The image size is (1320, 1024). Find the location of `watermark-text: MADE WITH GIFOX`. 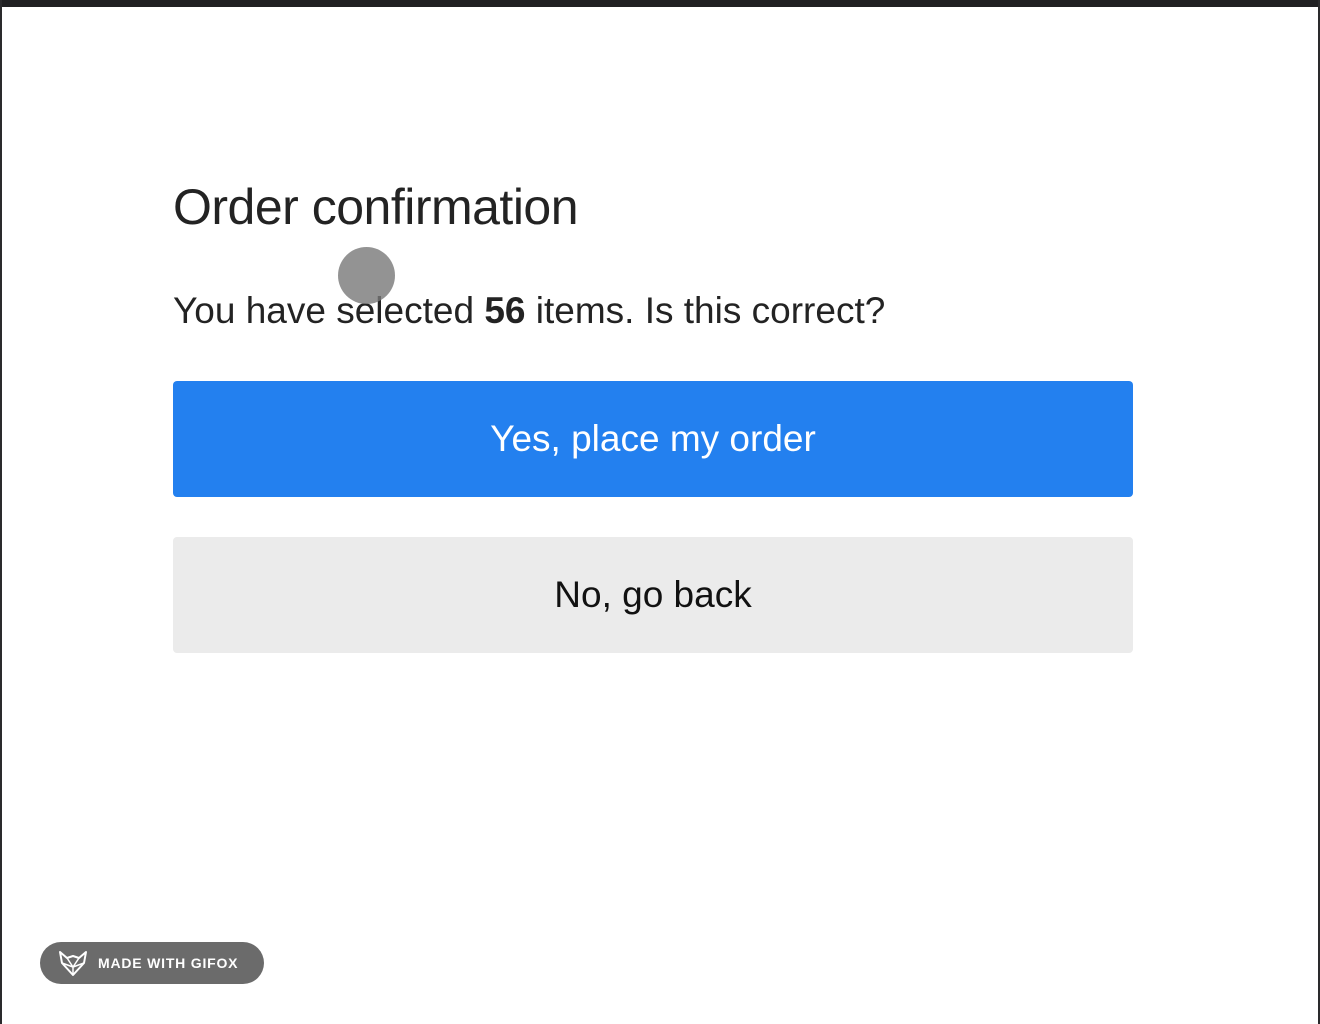

watermark-text: MADE WITH GIFOX is located at coordinates (168, 963).